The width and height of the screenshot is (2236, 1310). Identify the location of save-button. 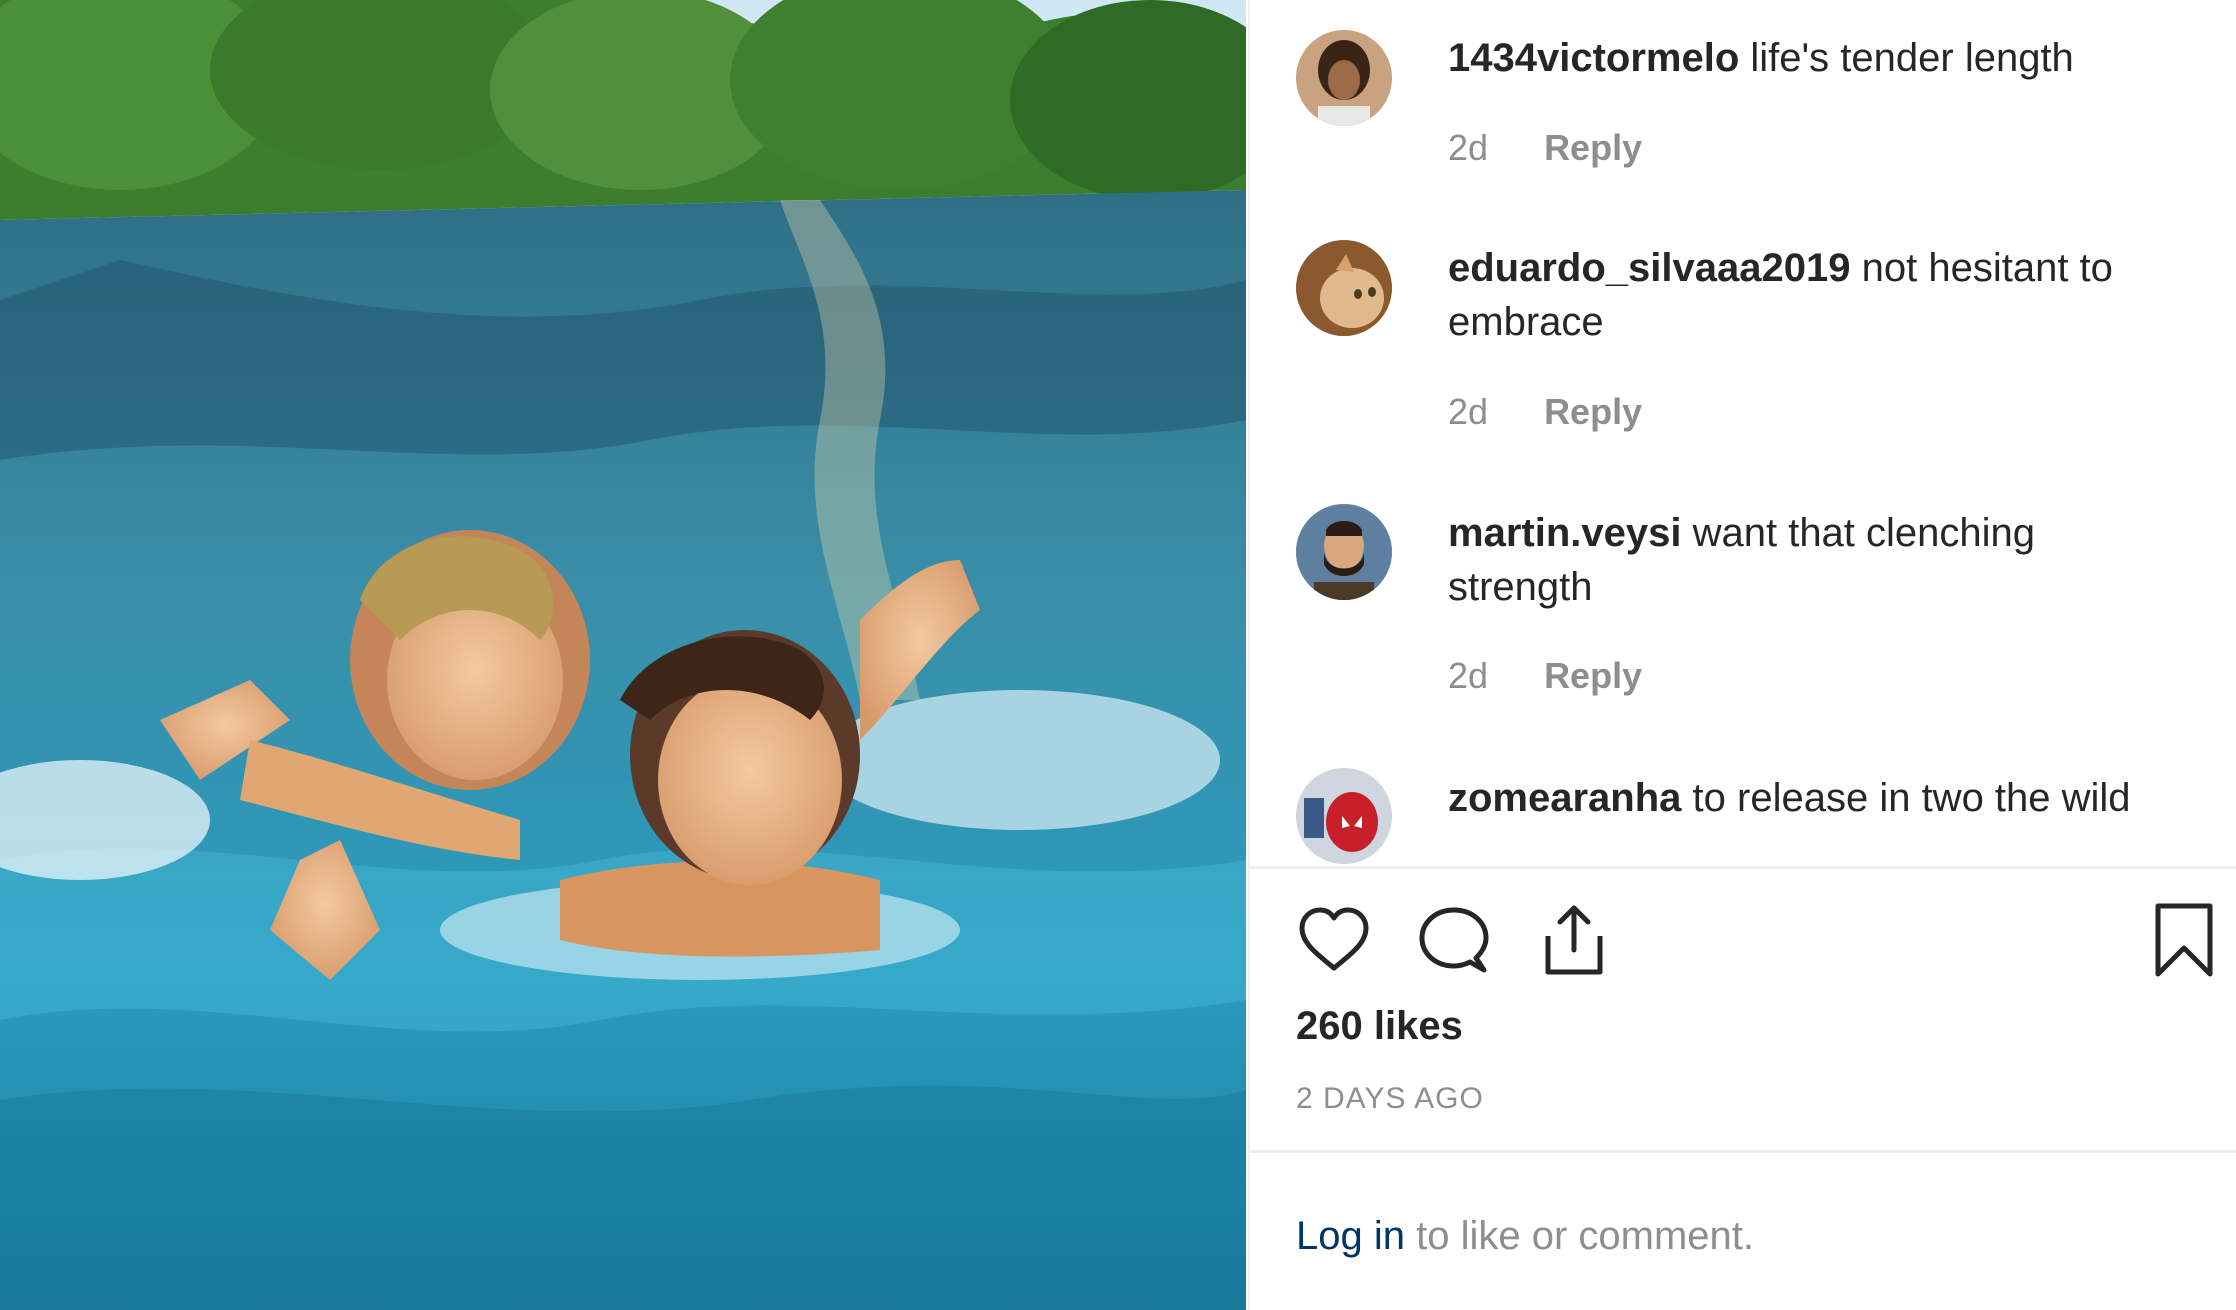
(2184, 940).